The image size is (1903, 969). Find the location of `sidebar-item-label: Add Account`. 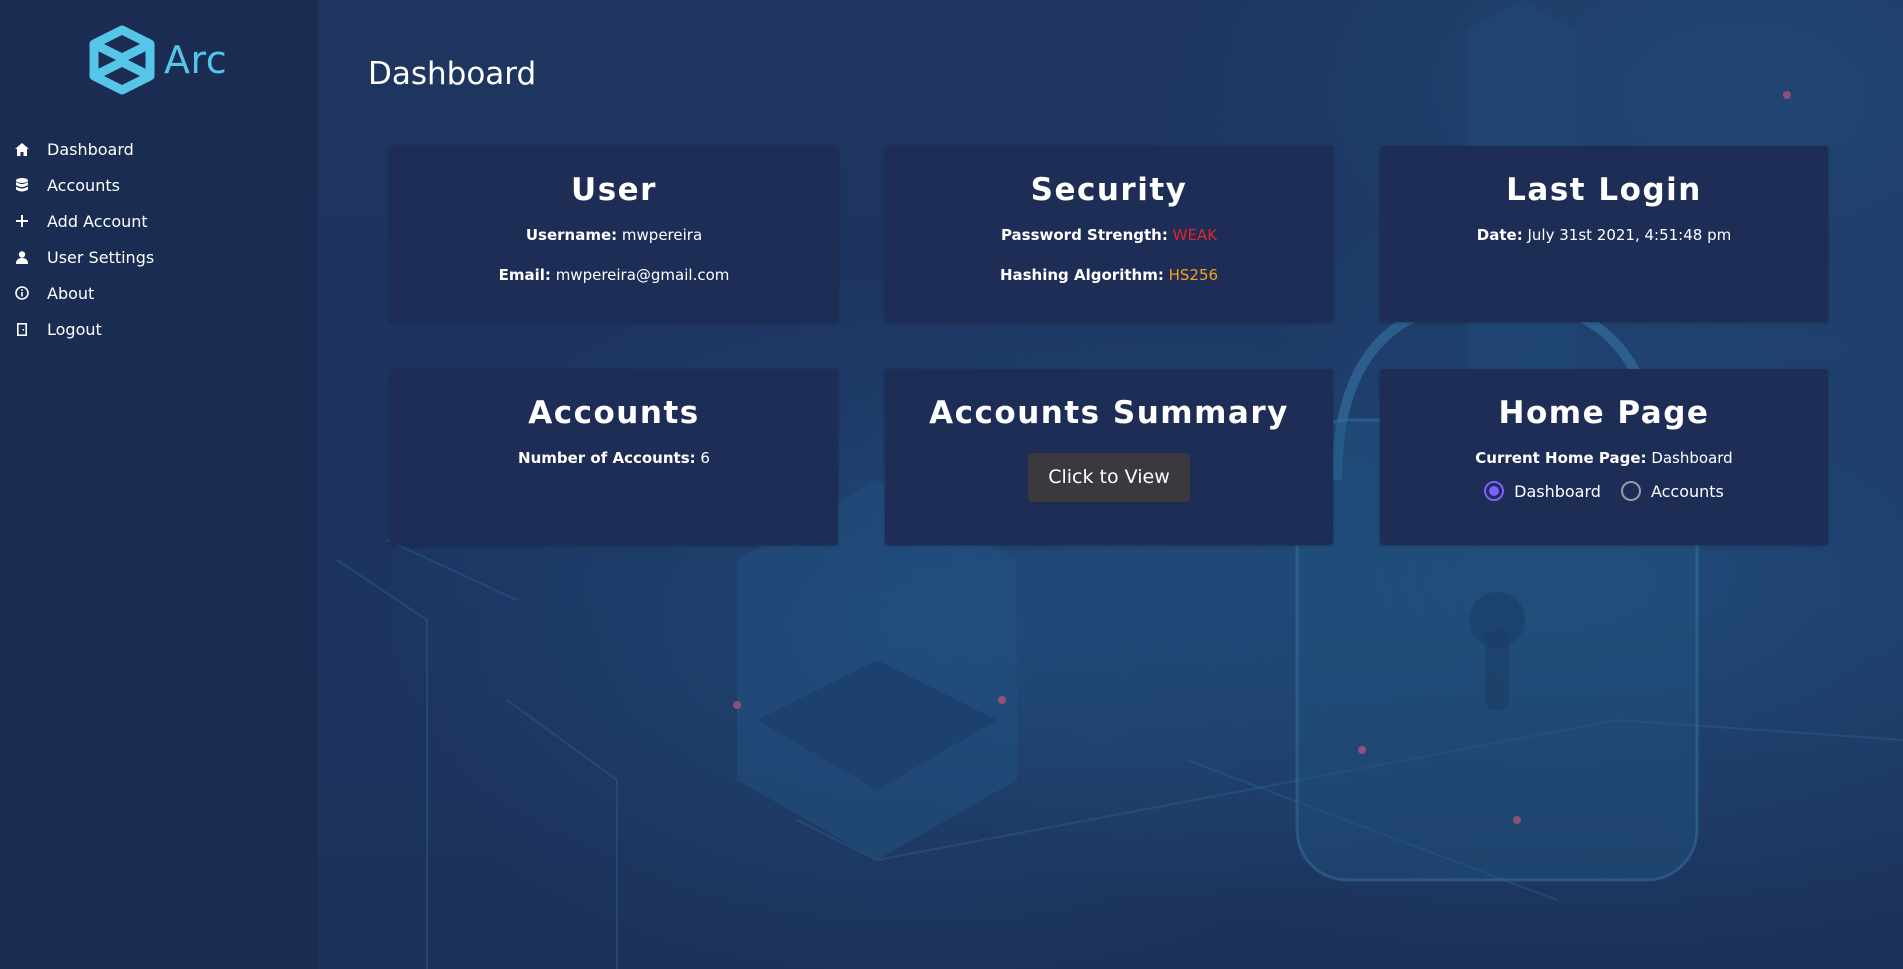

sidebar-item-label: Add Account is located at coordinates (97, 221).